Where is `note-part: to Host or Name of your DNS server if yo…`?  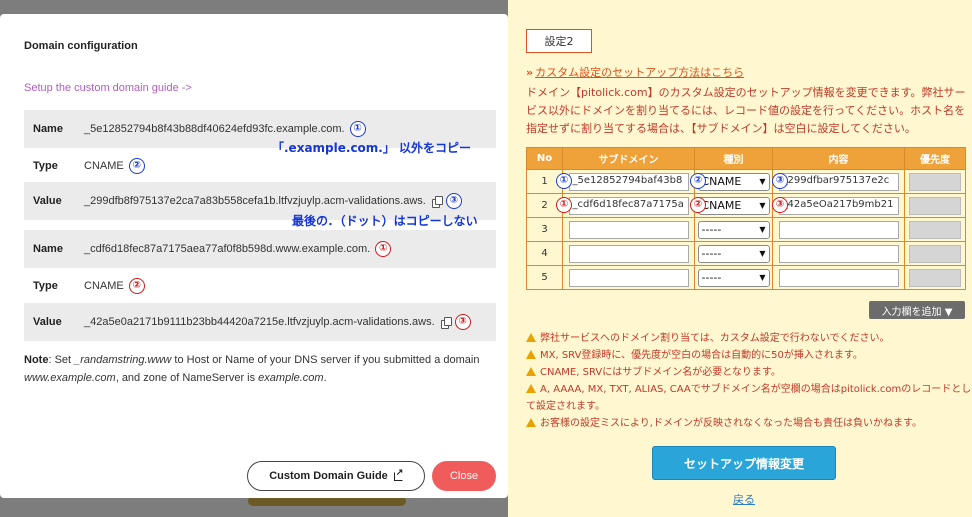 note-part: to Host or Name of your DNS server if yo… is located at coordinates (325, 360).